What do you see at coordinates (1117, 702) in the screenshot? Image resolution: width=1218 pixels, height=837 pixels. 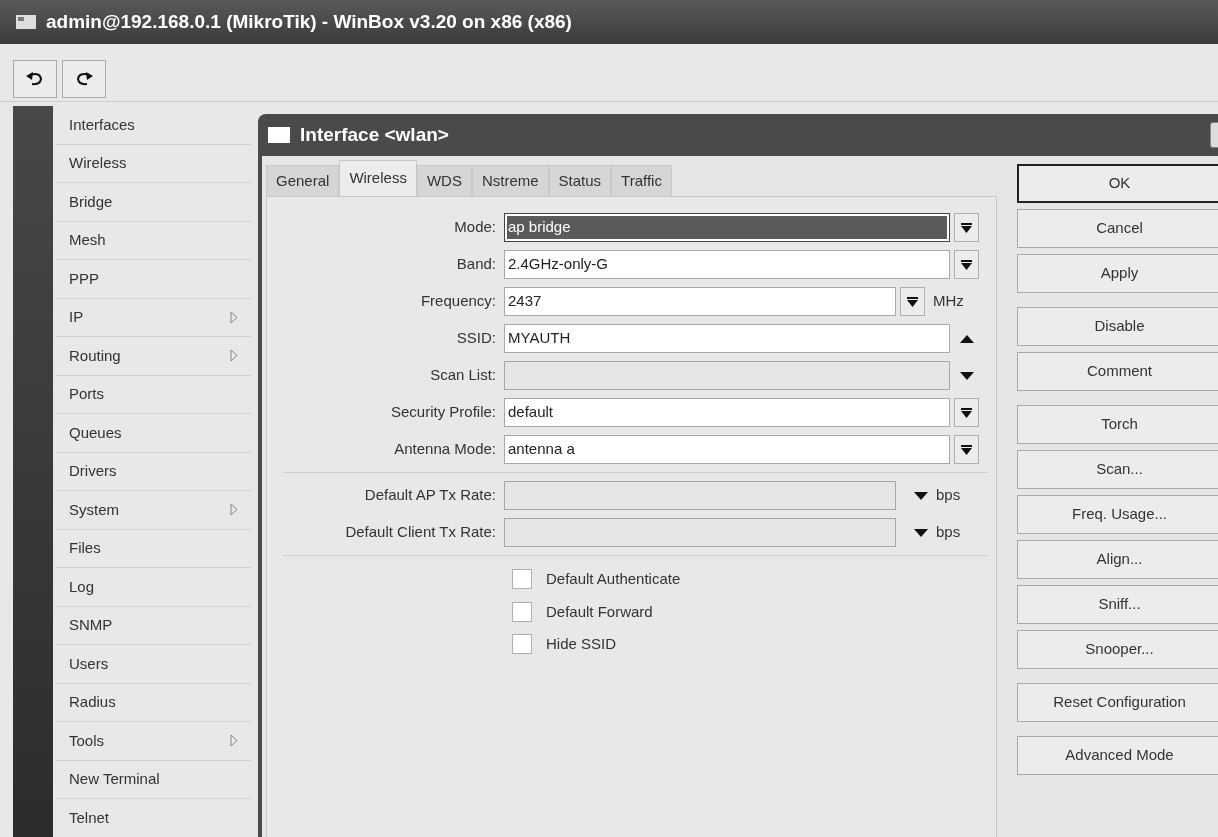 I see `dialog-button: Reset Configuration` at bounding box center [1117, 702].